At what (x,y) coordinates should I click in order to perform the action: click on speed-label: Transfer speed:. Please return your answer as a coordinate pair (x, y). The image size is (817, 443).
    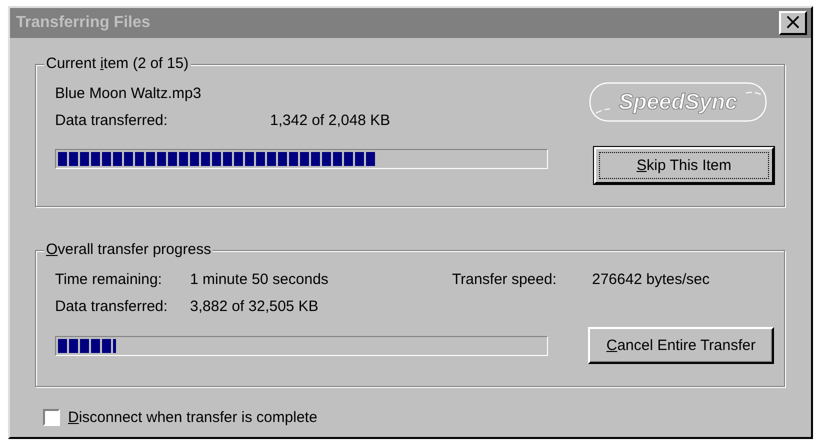
    Looking at the image, I should click on (505, 279).